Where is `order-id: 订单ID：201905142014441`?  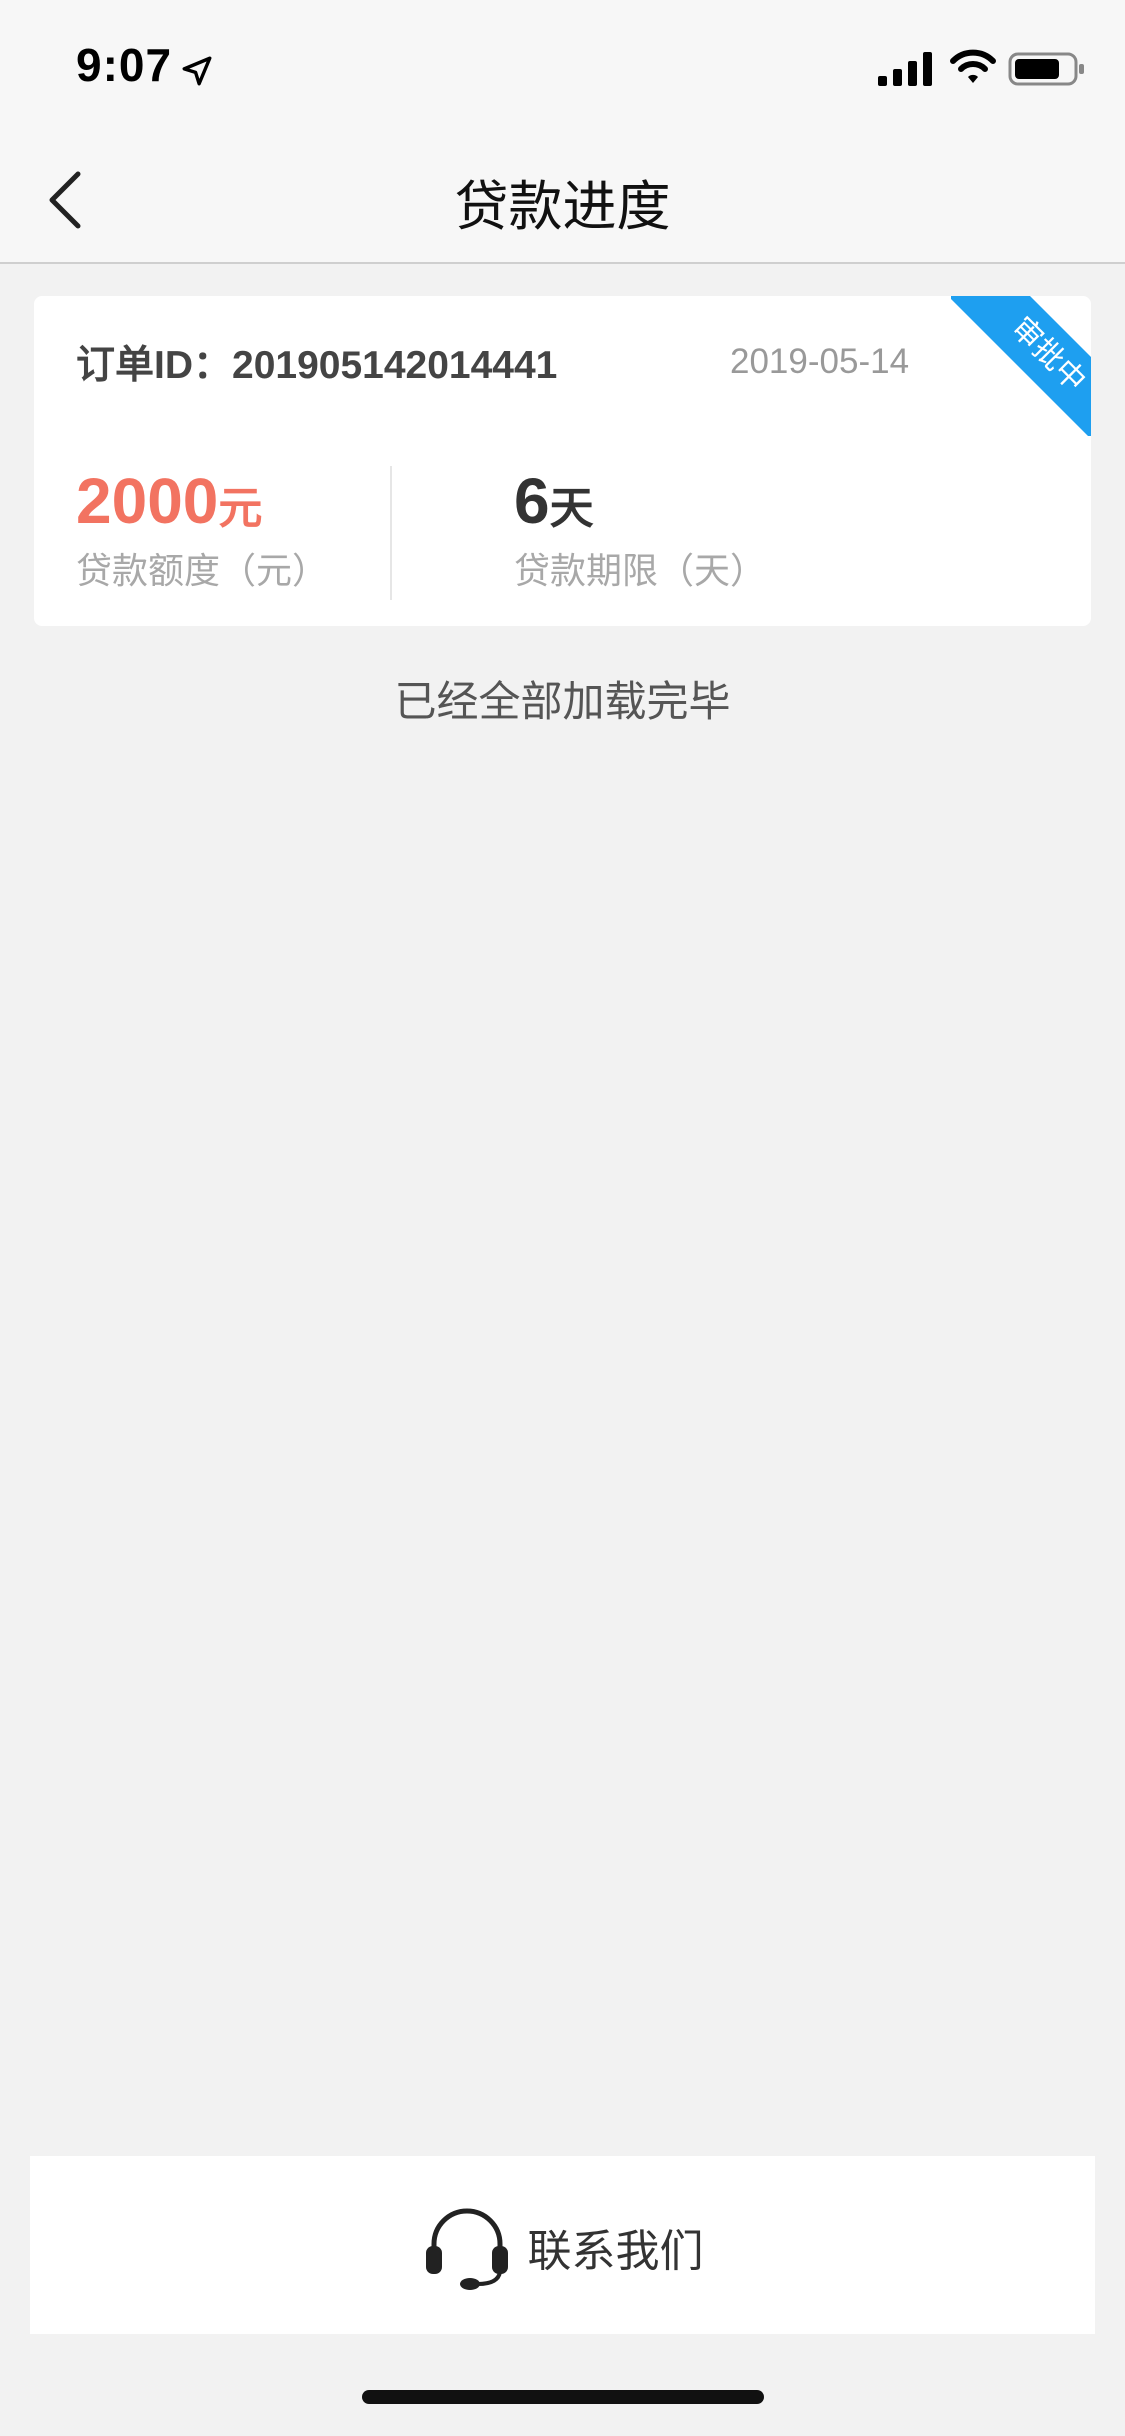
order-id: 订单ID：201905142014441 is located at coordinates (317, 365).